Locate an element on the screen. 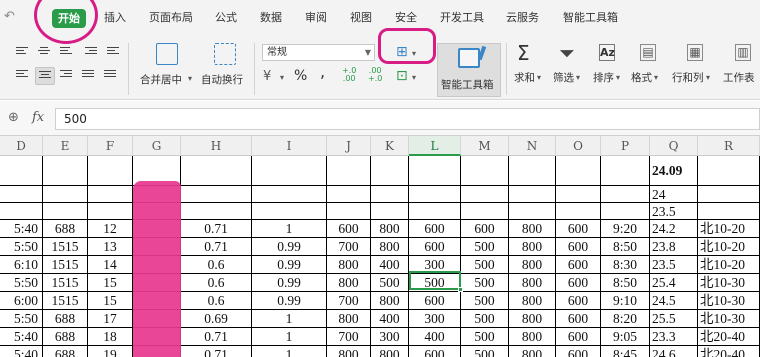 This screenshot has height=357, width=760. align-center-button is located at coordinates (45, 76).